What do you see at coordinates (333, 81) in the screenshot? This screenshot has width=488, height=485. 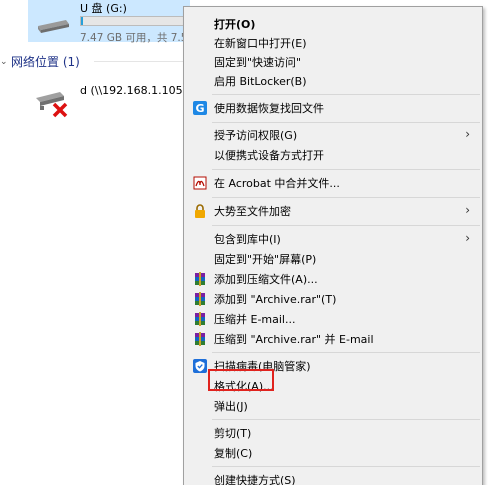 I see `menu-item-bitlocker: 启用 BitLocker(B)` at bounding box center [333, 81].